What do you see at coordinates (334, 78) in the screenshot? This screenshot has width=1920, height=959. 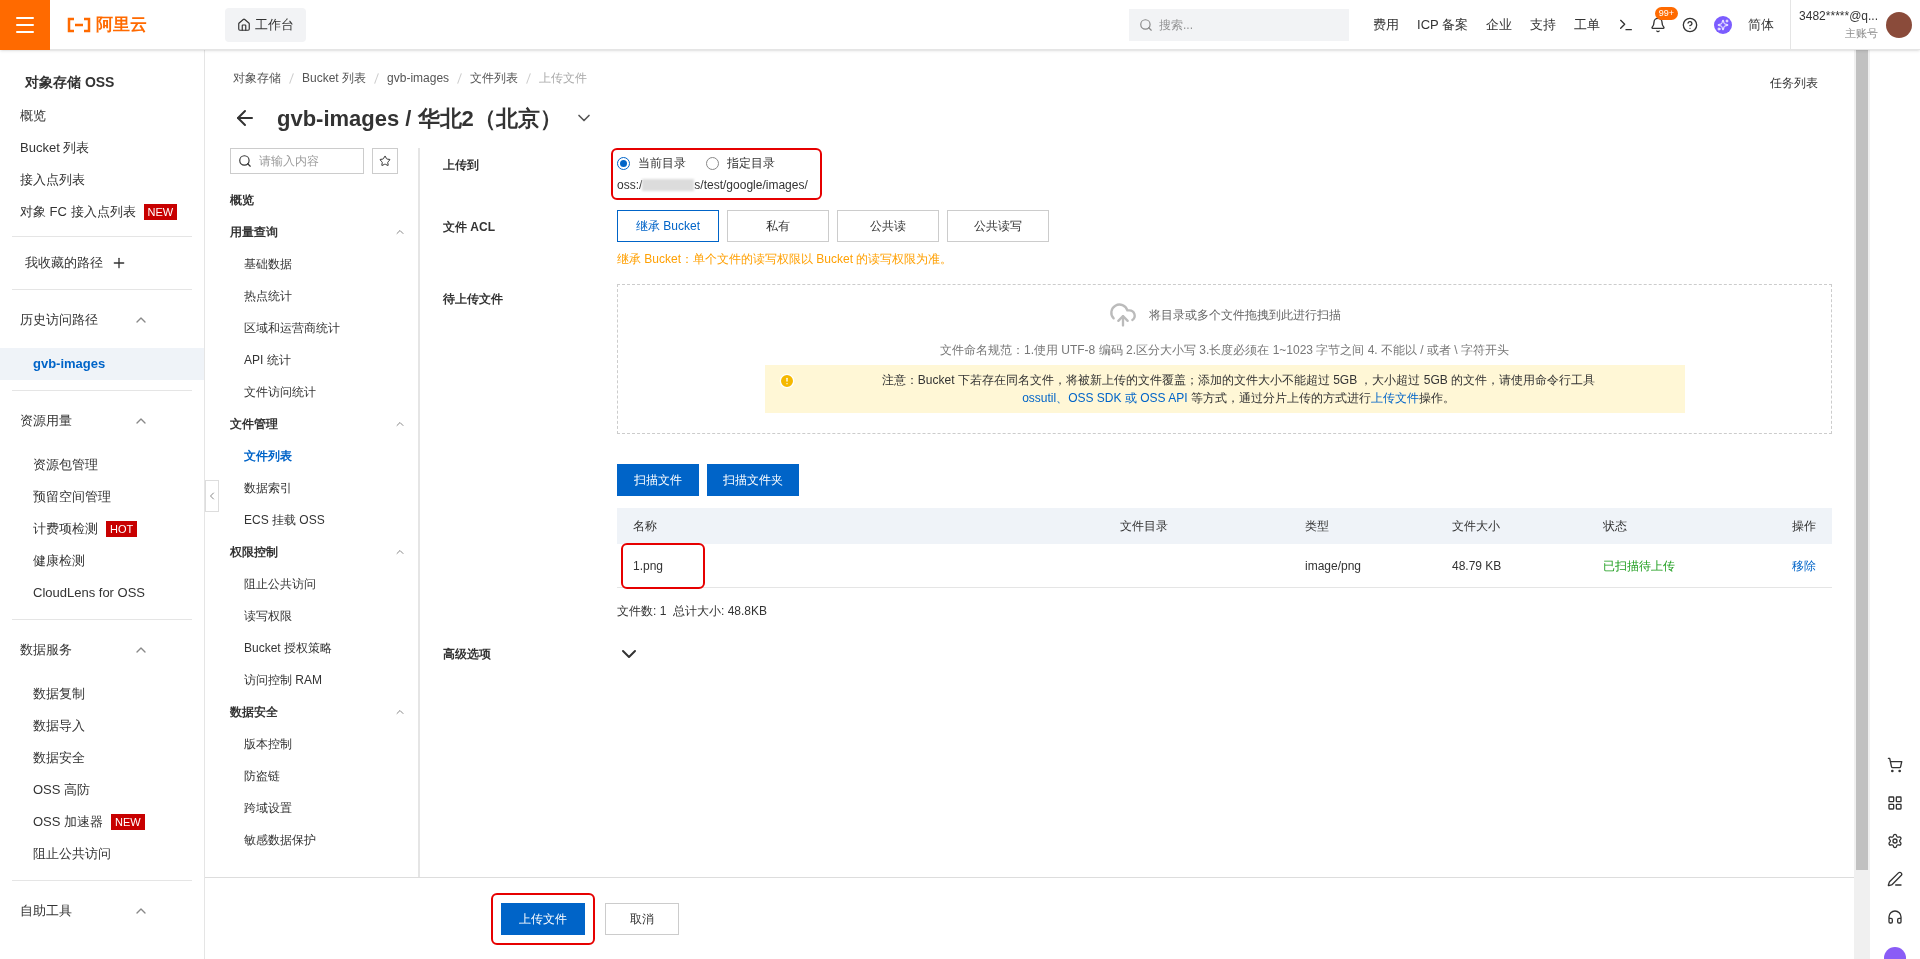 I see `breadcrumb-link: Bucket 列表` at bounding box center [334, 78].